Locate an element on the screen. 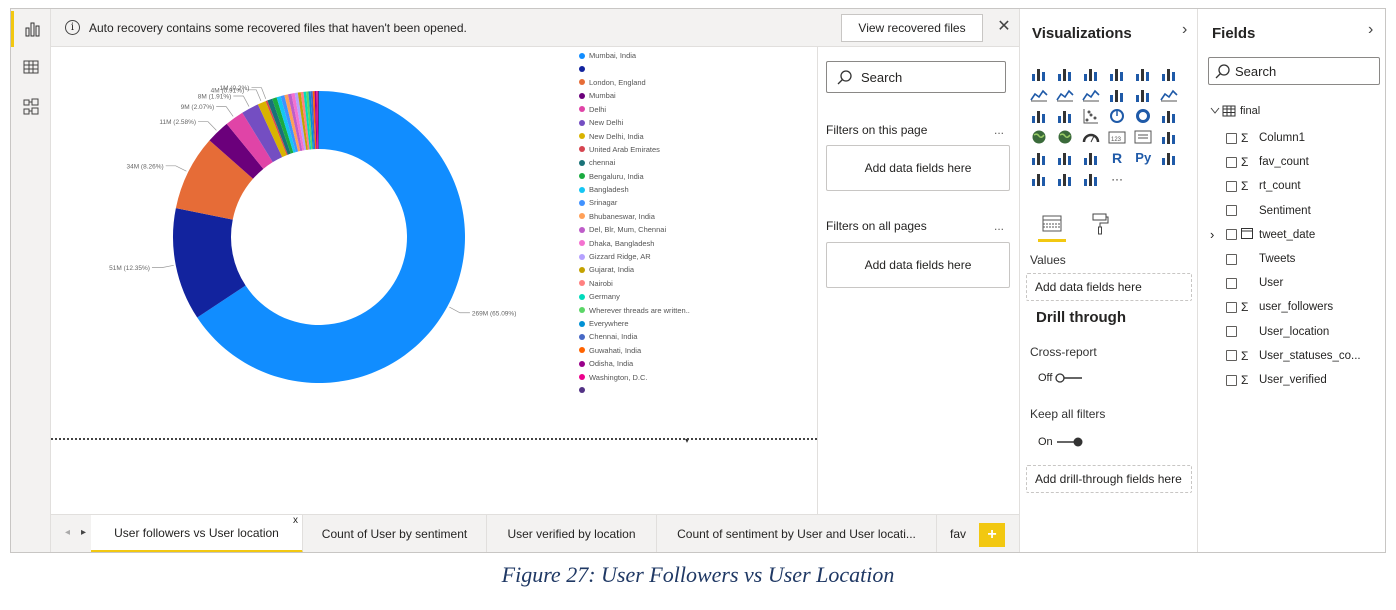 This screenshot has width=1396, height=610. tab-prev-icon: ◂ is located at coordinates (67, 532).